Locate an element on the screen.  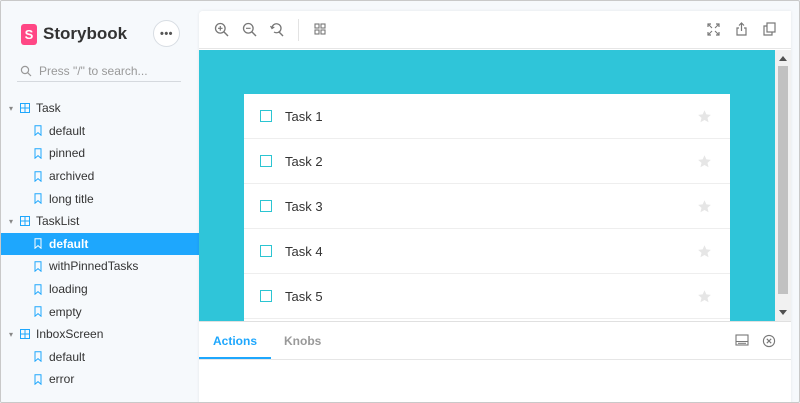
tree-story-label: long title is located at coordinates (71, 198).